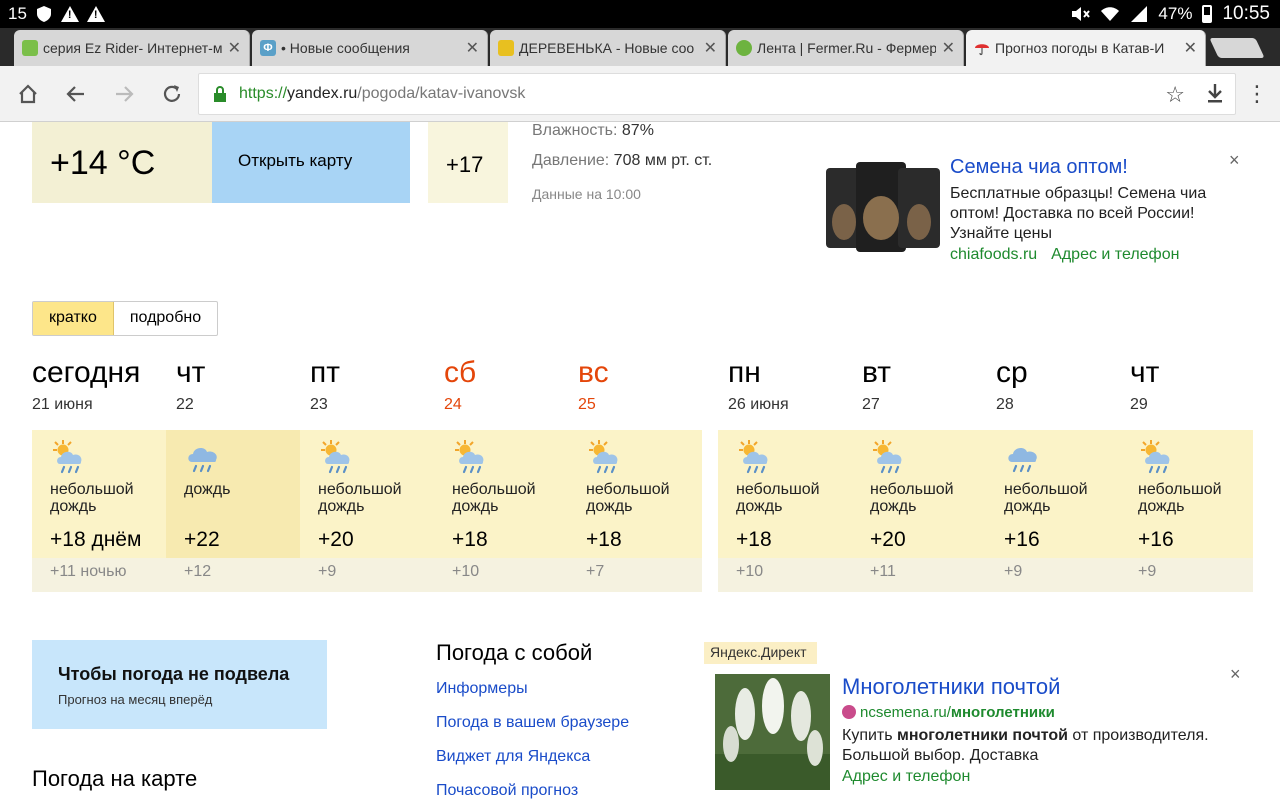  What do you see at coordinates (1246, 13) in the screenshot?
I see `clock: 10:55` at bounding box center [1246, 13].